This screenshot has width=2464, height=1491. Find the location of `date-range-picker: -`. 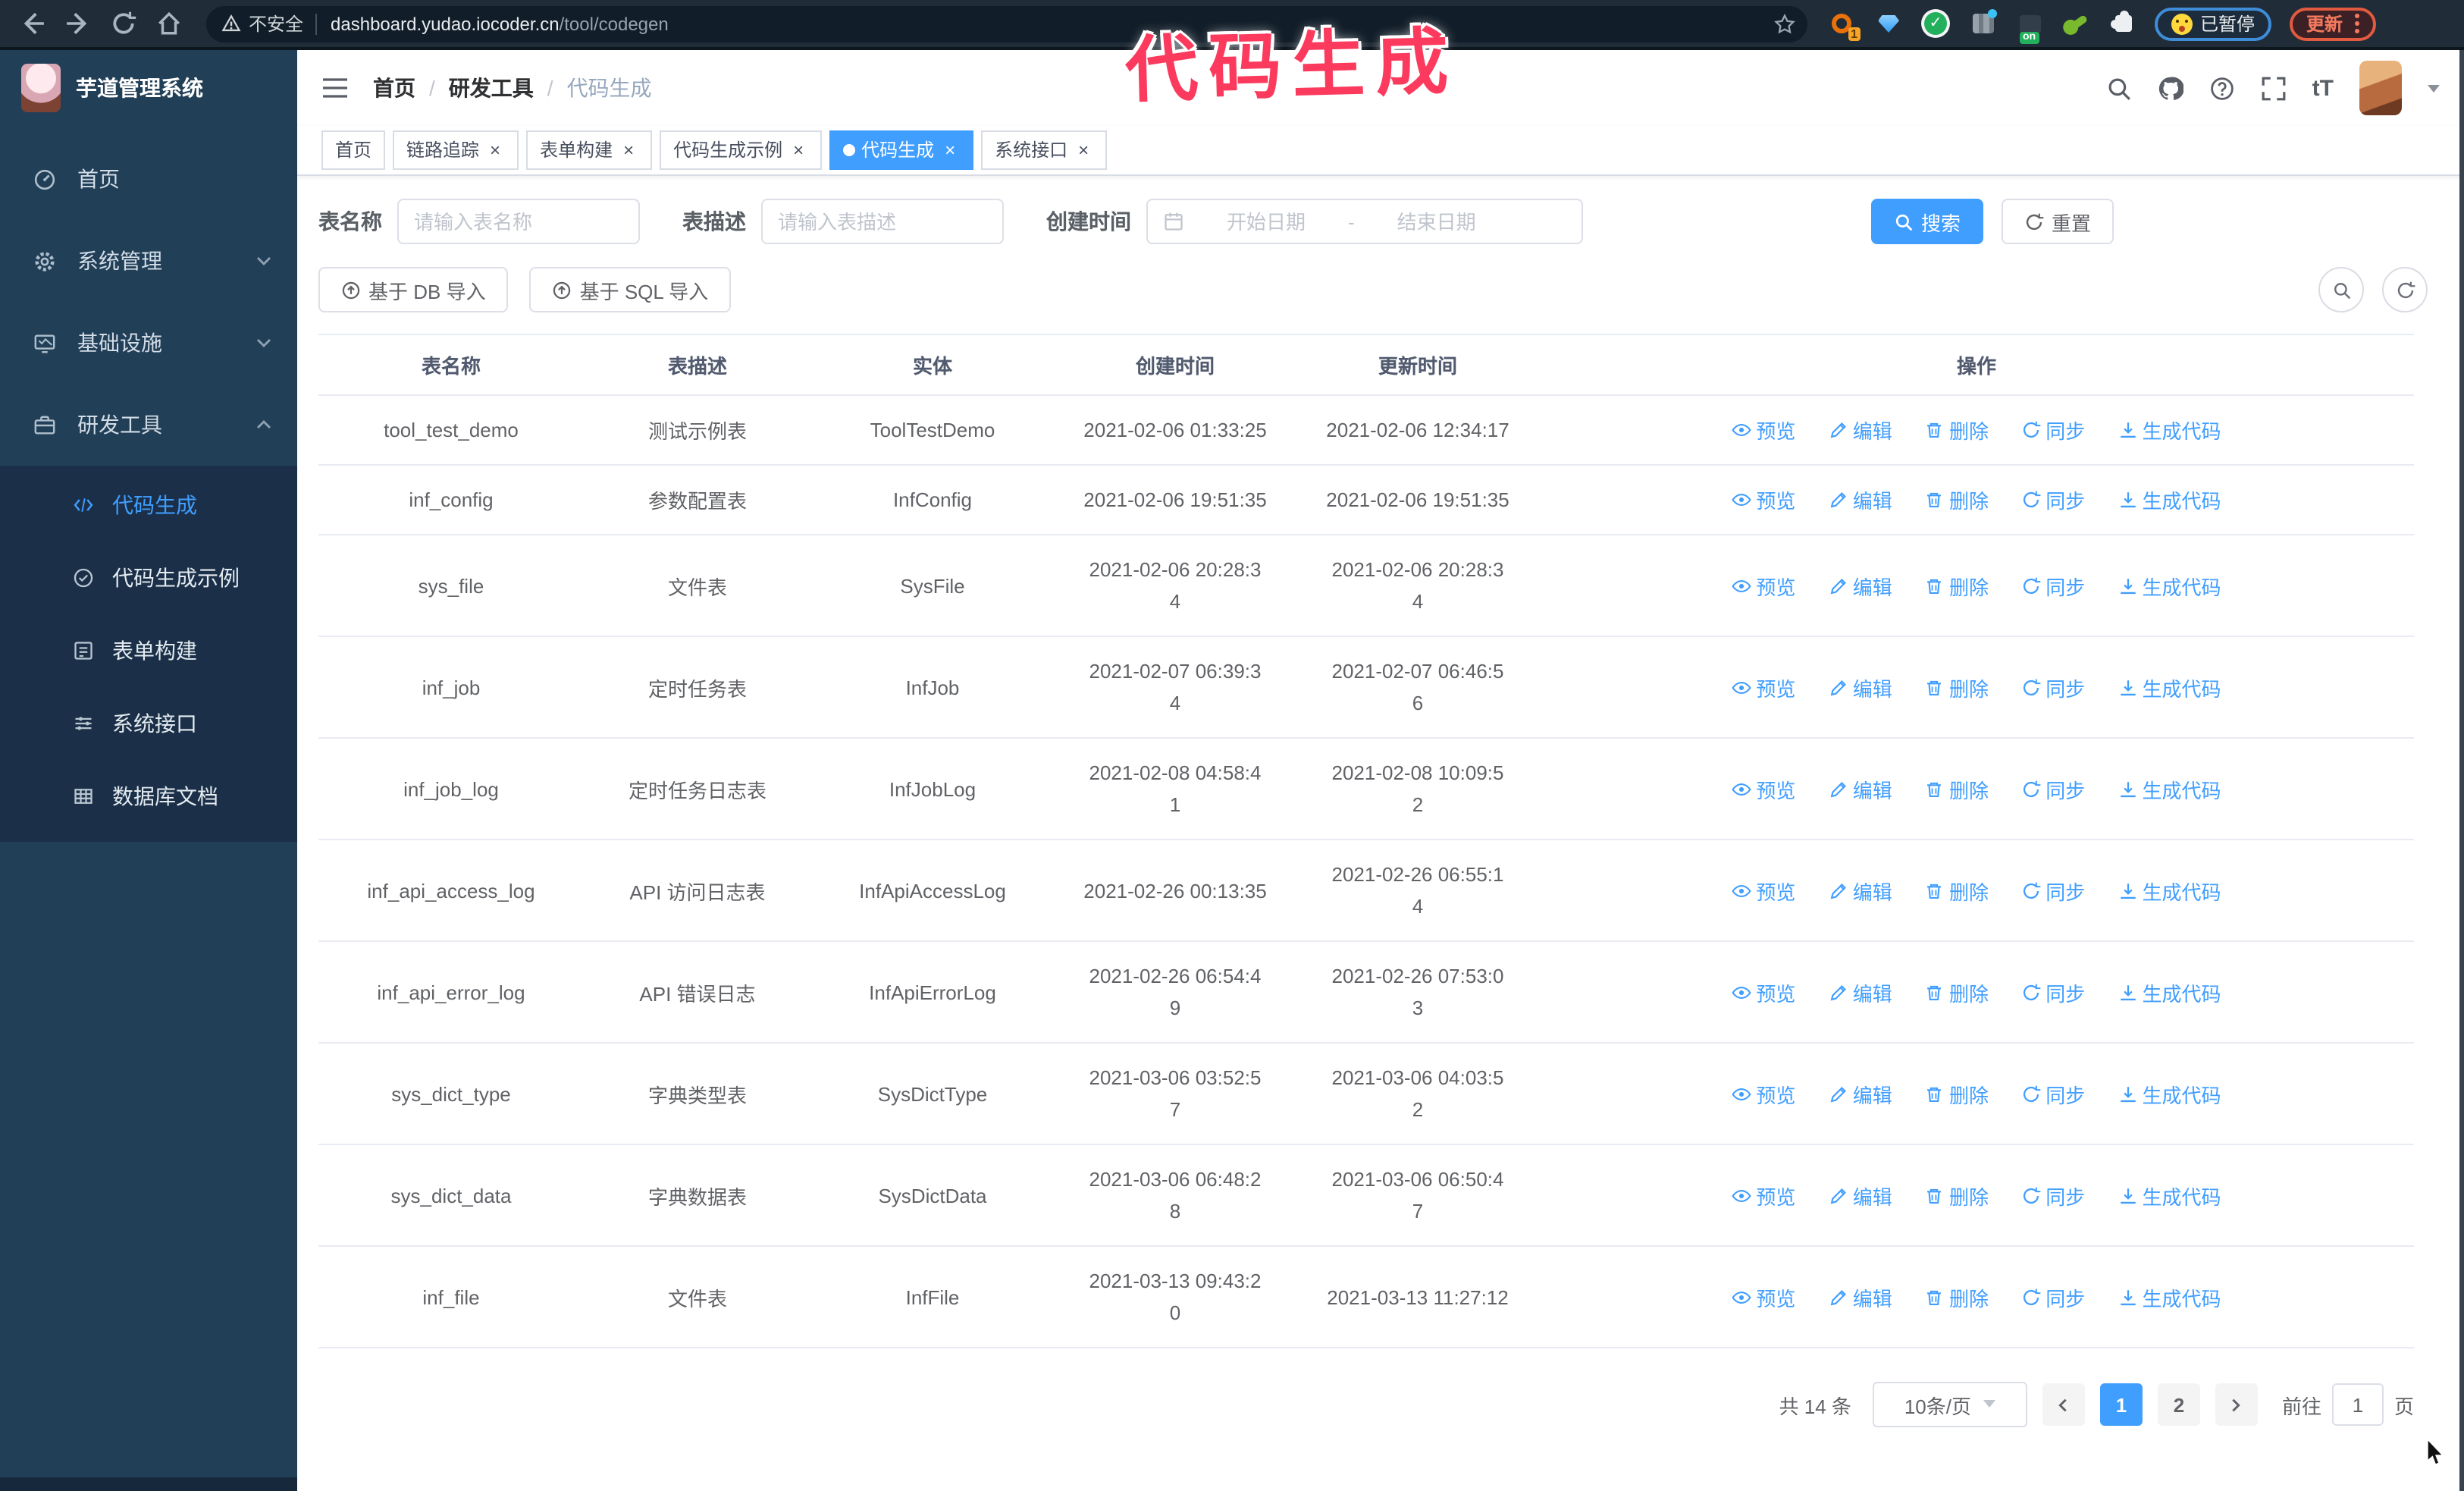

date-range-picker: - is located at coordinates (1365, 221).